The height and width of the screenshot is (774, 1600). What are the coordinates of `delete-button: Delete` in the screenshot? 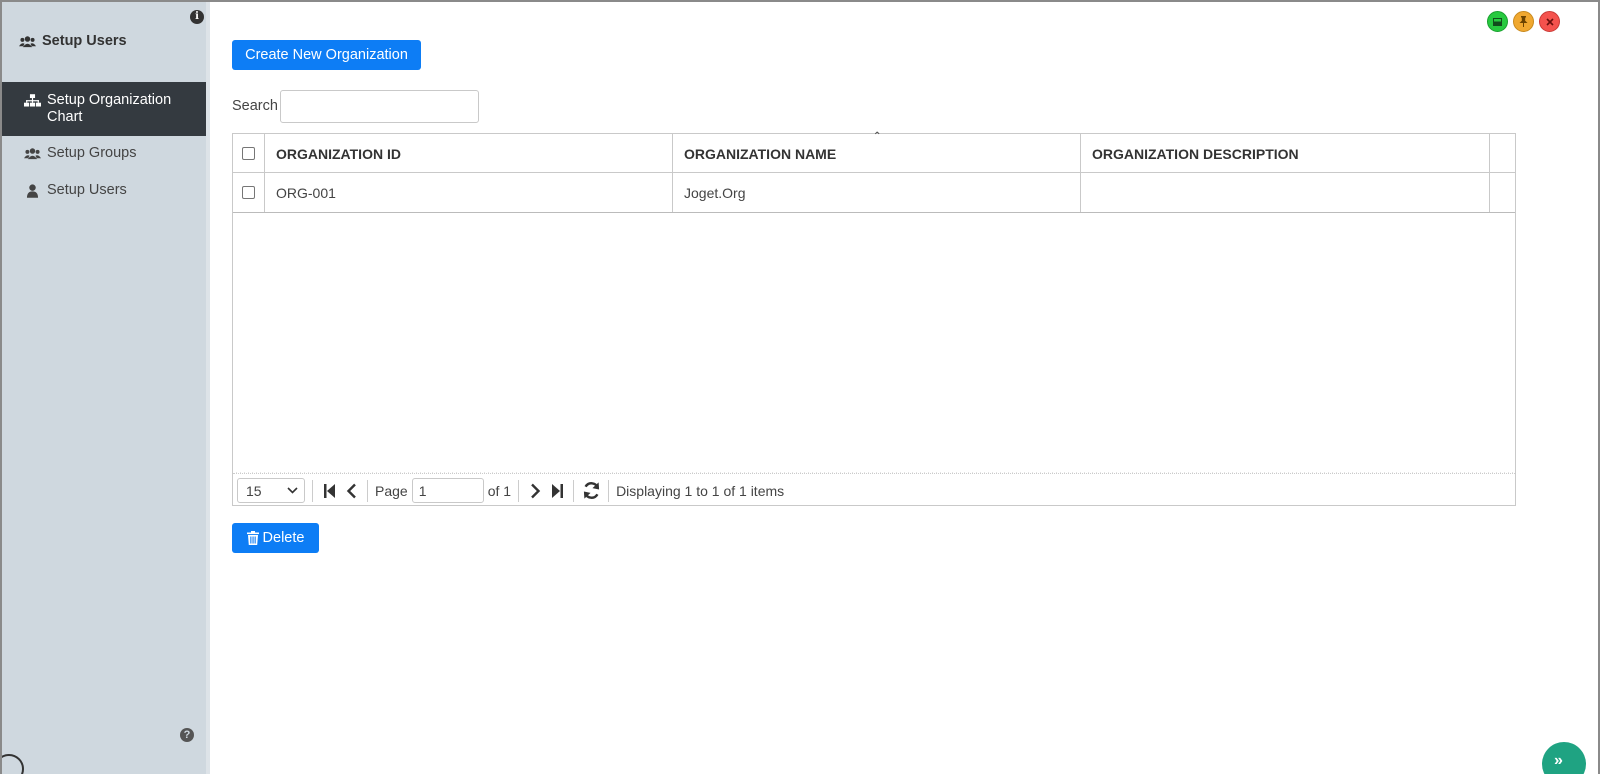 It's located at (275, 538).